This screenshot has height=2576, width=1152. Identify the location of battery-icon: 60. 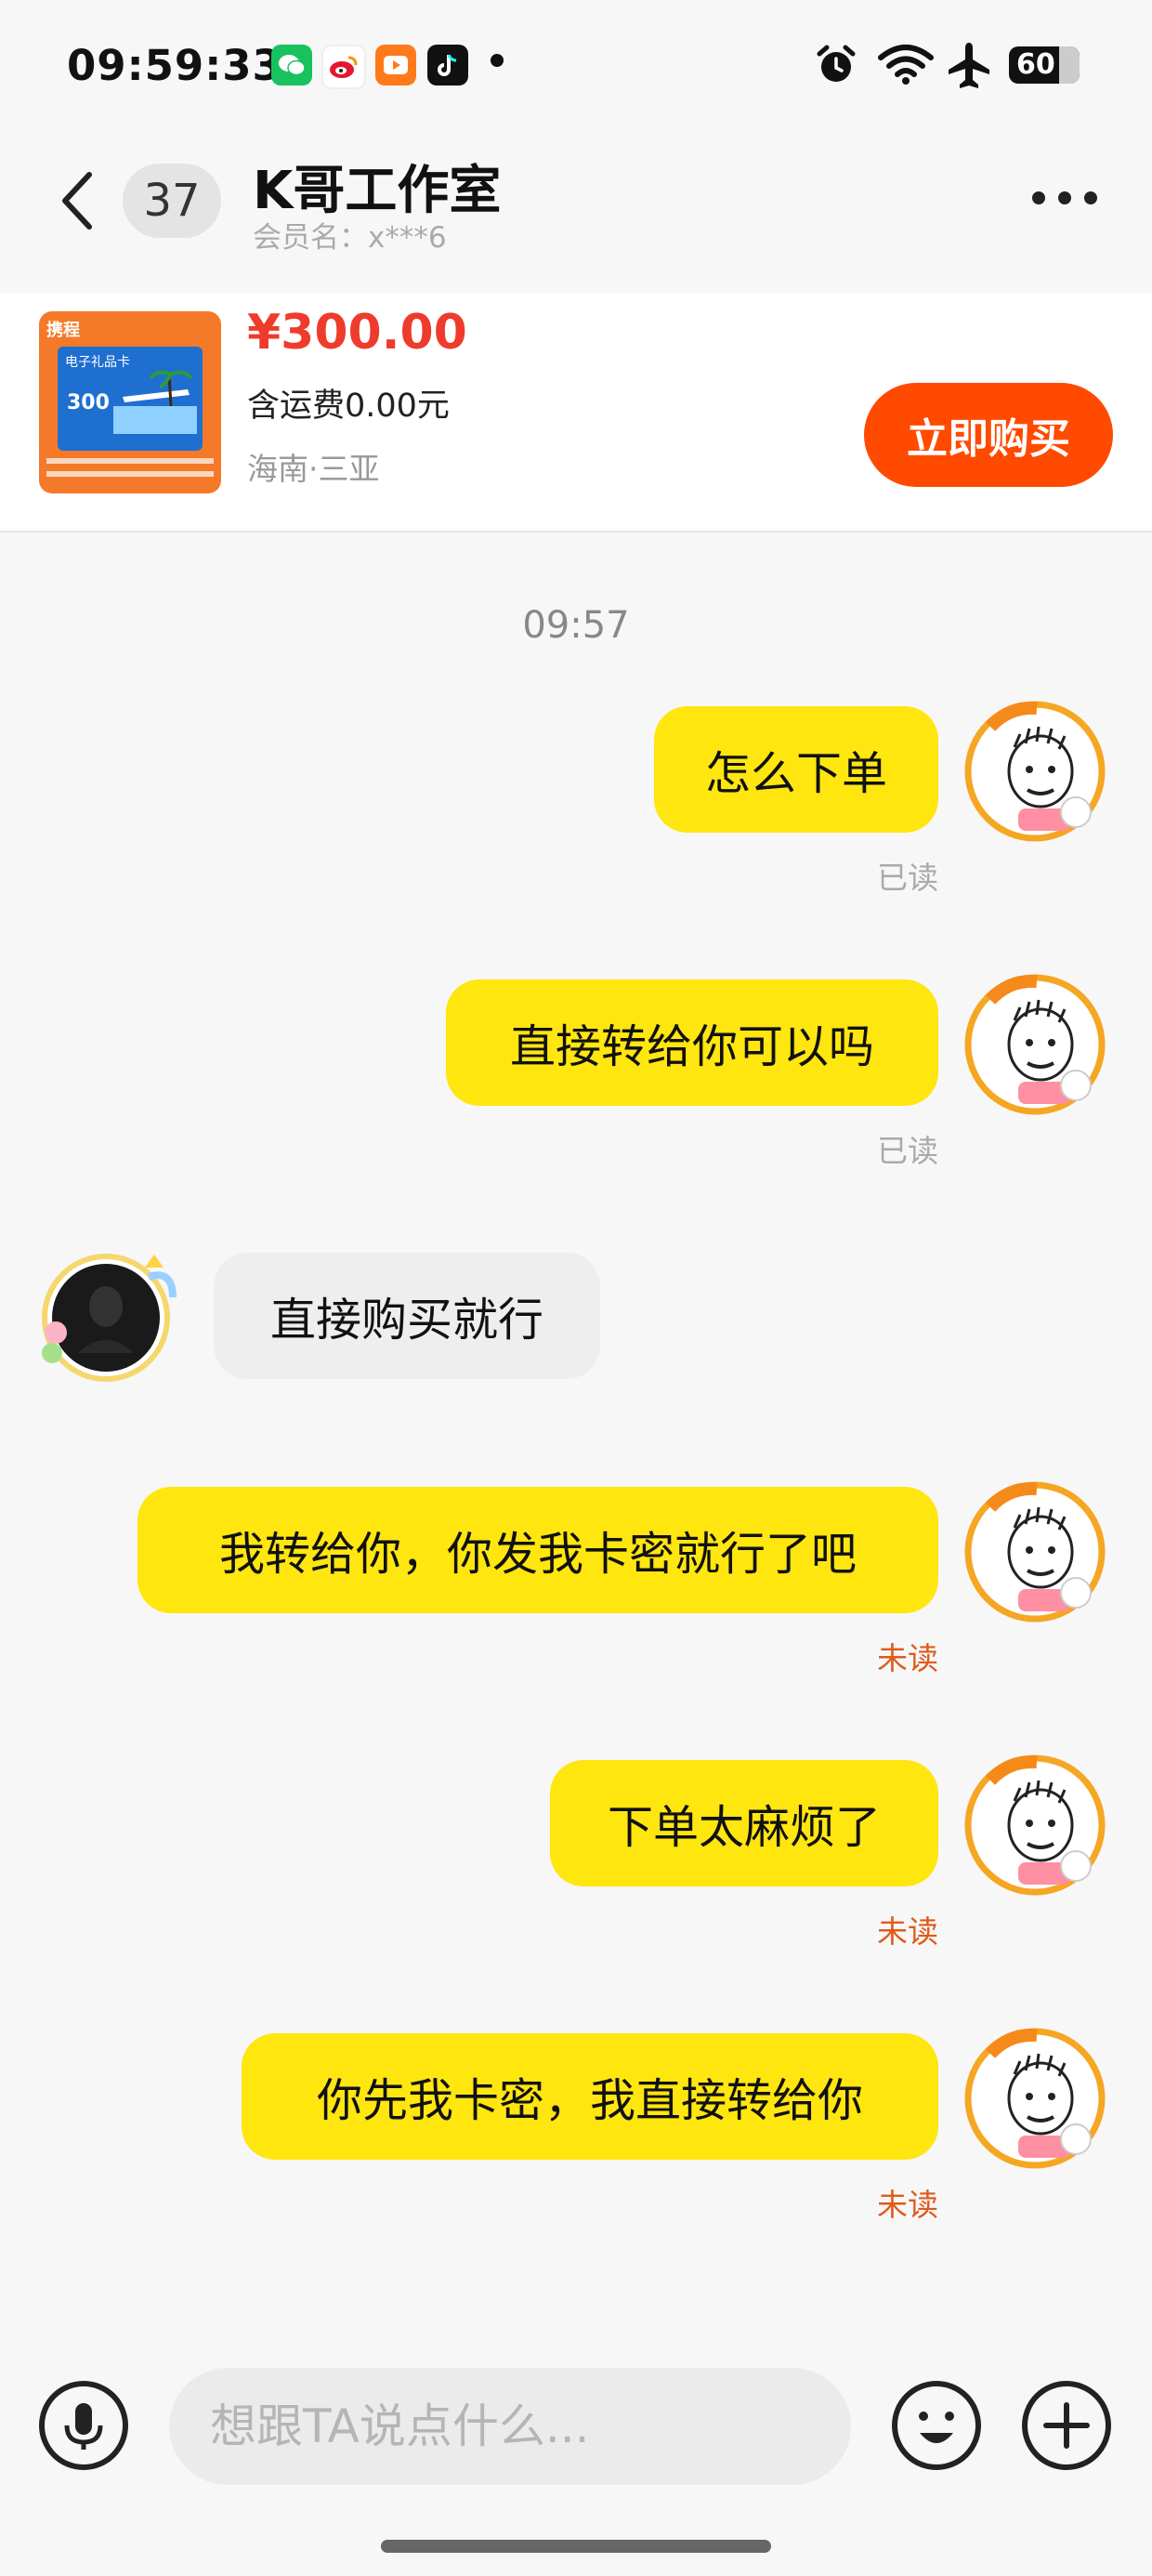
(1044, 65).